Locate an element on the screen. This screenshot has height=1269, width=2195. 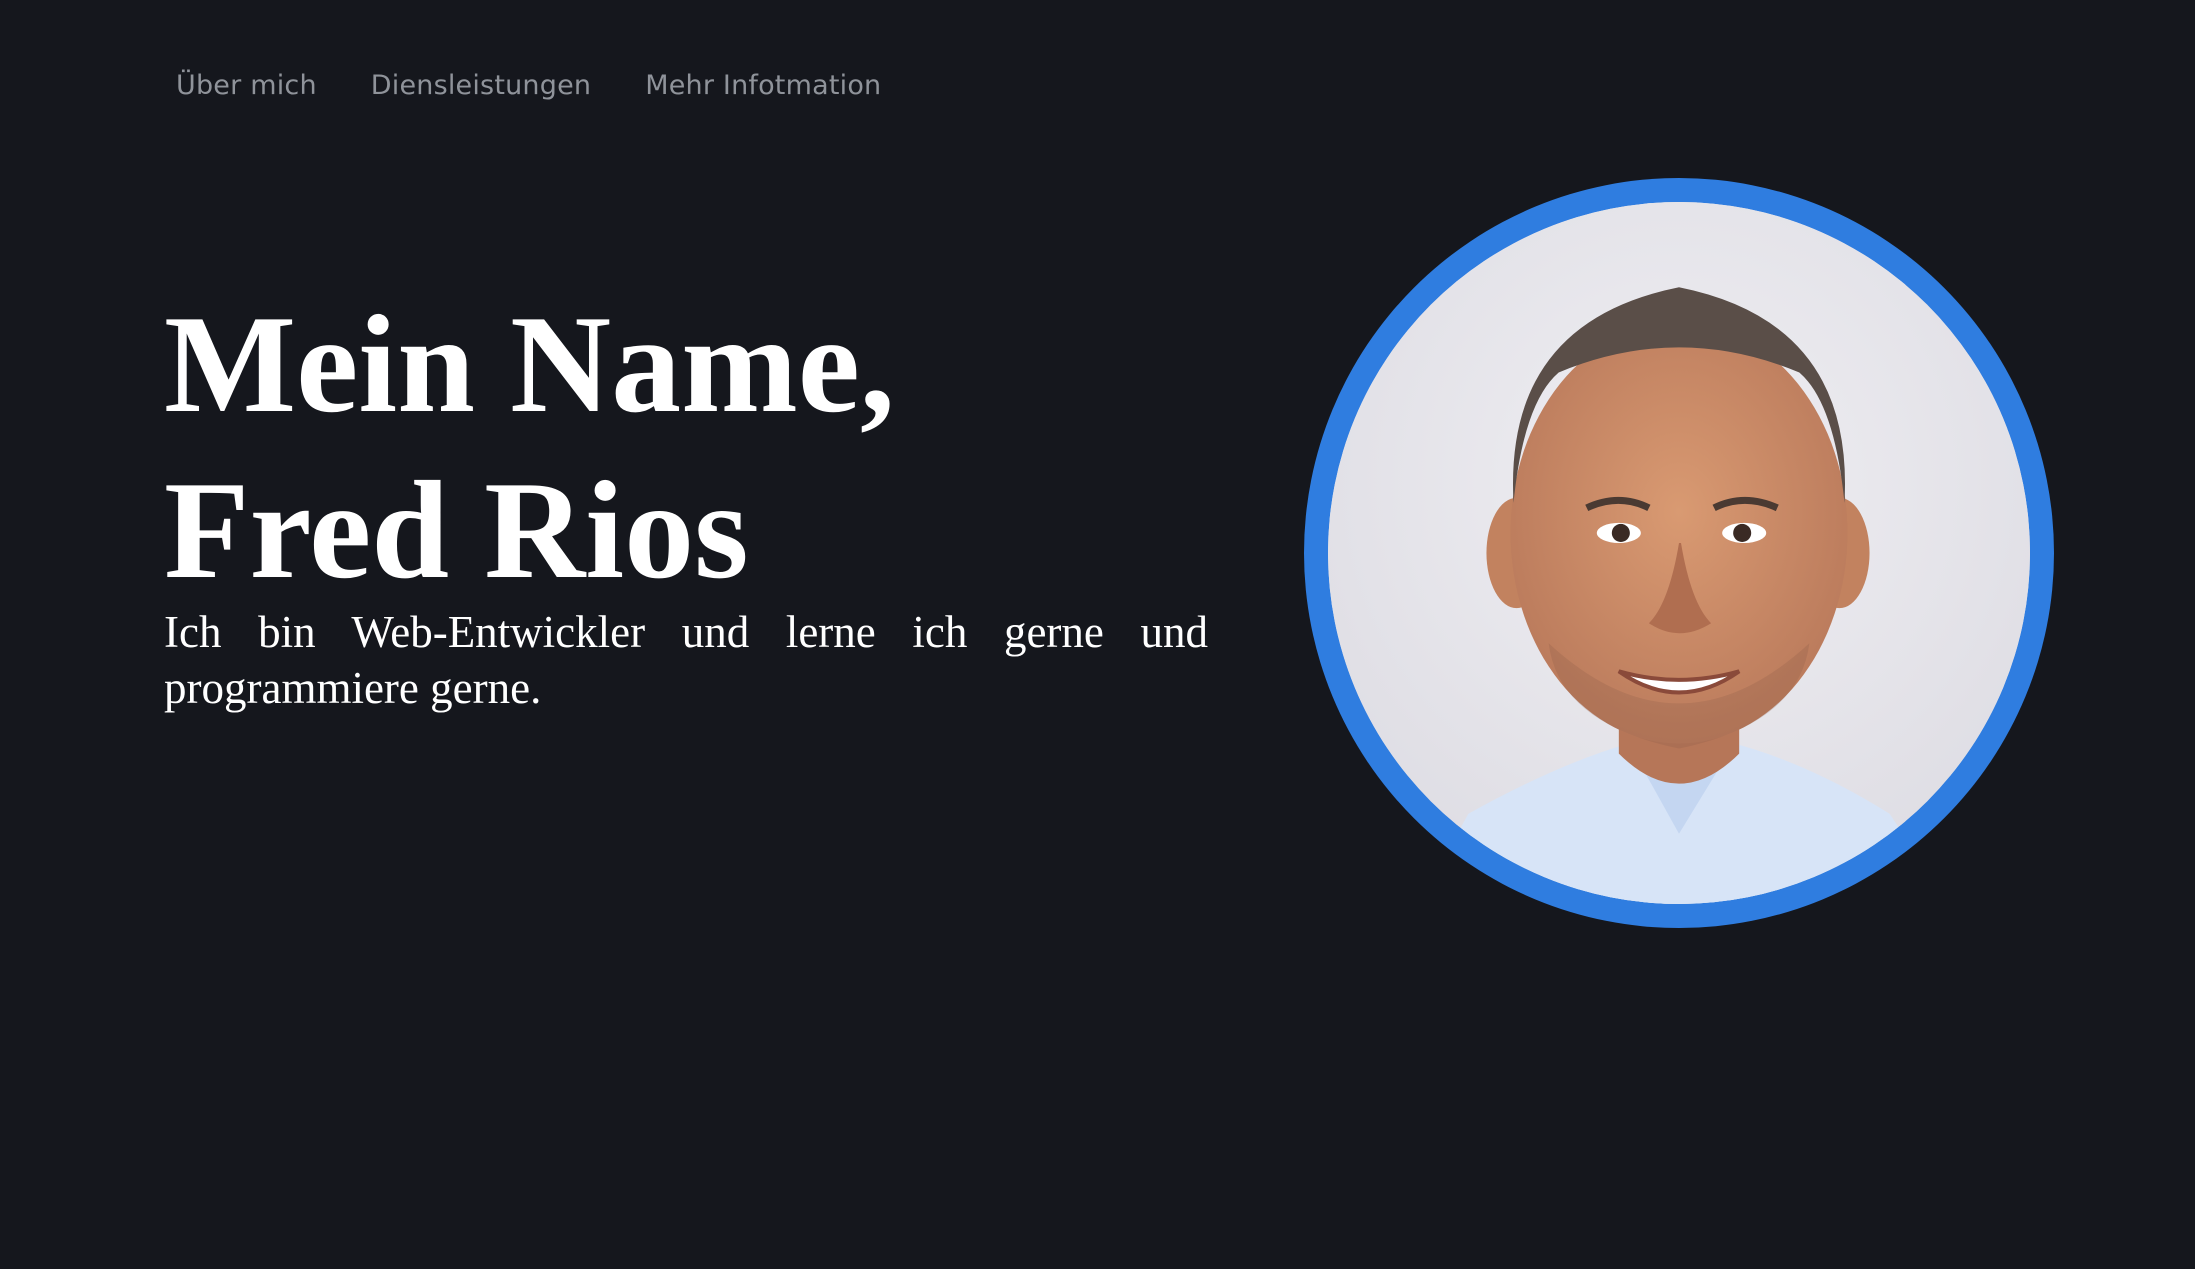
nav-link-diensleistungen: Diensleistungen is located at coordinates (481, 85).